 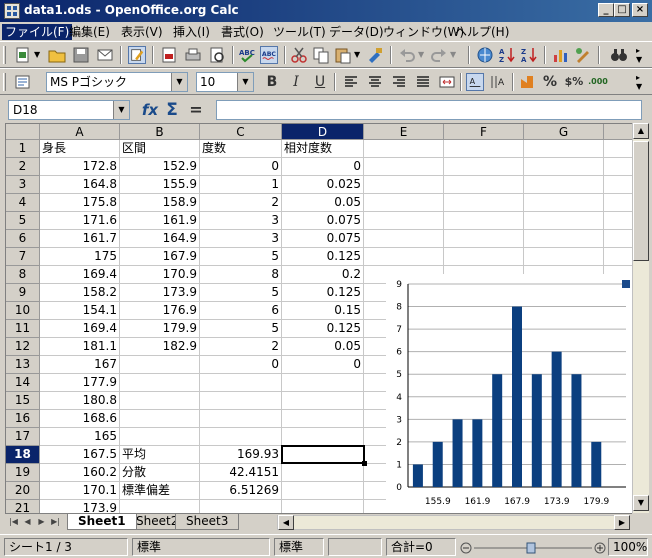 I want to click on row-header-6: 6, so click(x=23, y=239).